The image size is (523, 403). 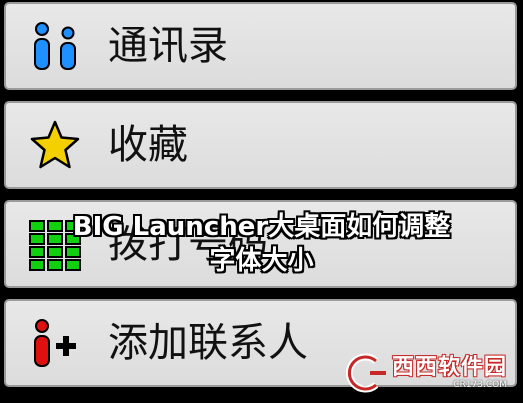 What do you see at coordinates (55, 145) in the screenshot?
I see `star-icon` at bounding box center [55, 145].